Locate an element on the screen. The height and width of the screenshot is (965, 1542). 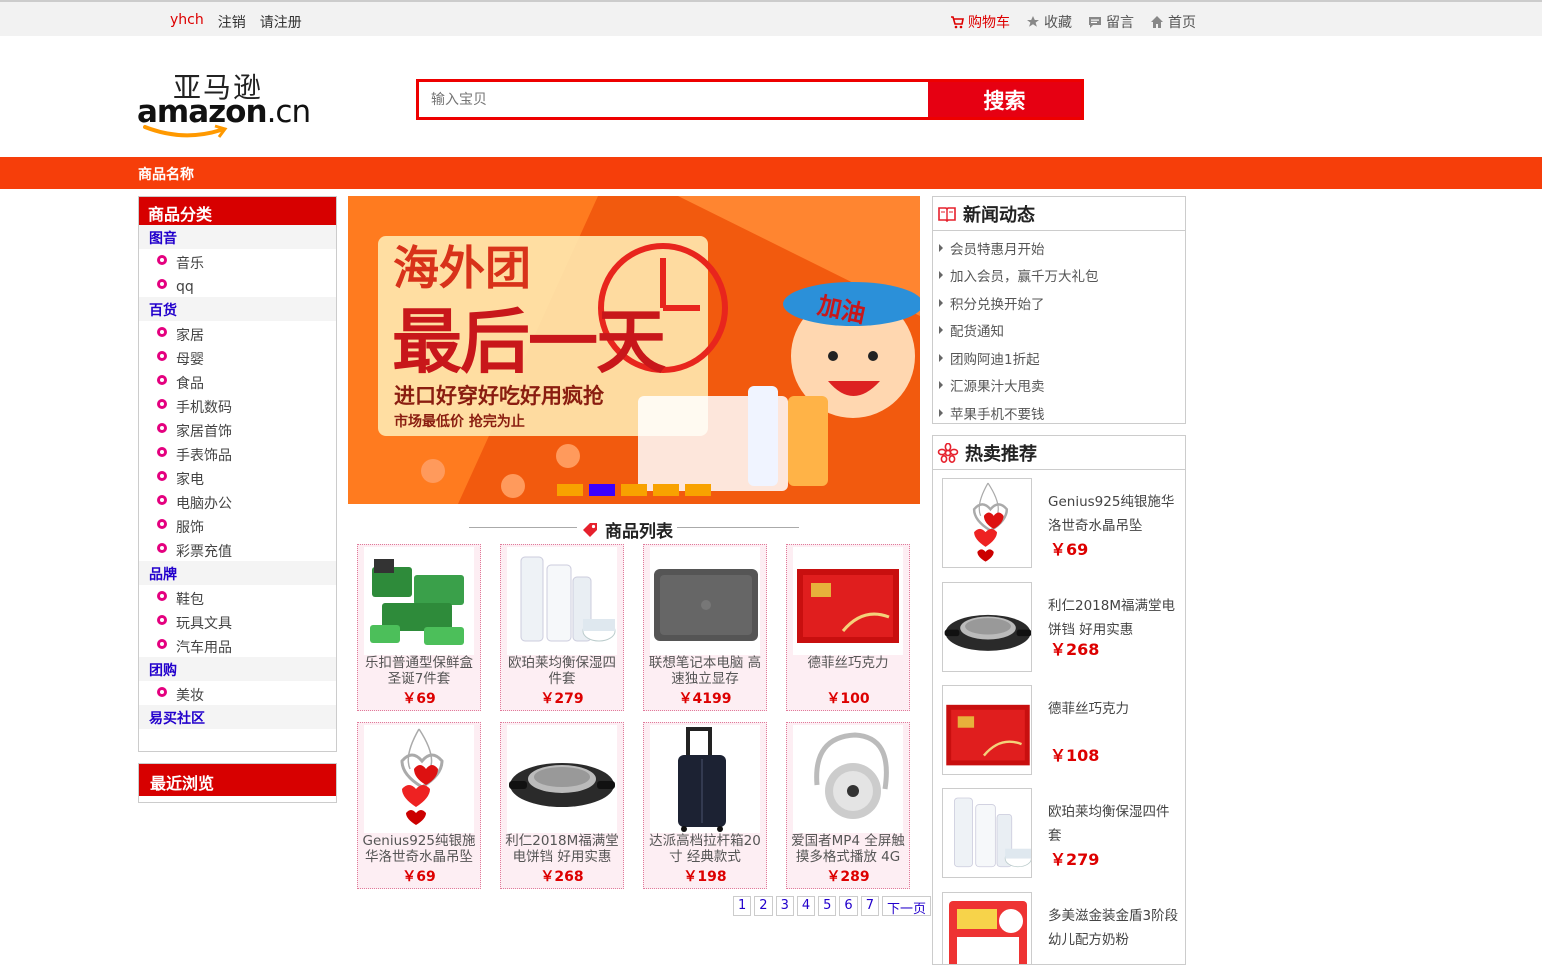
page-link: 7 is located at coordinates (869, 906).